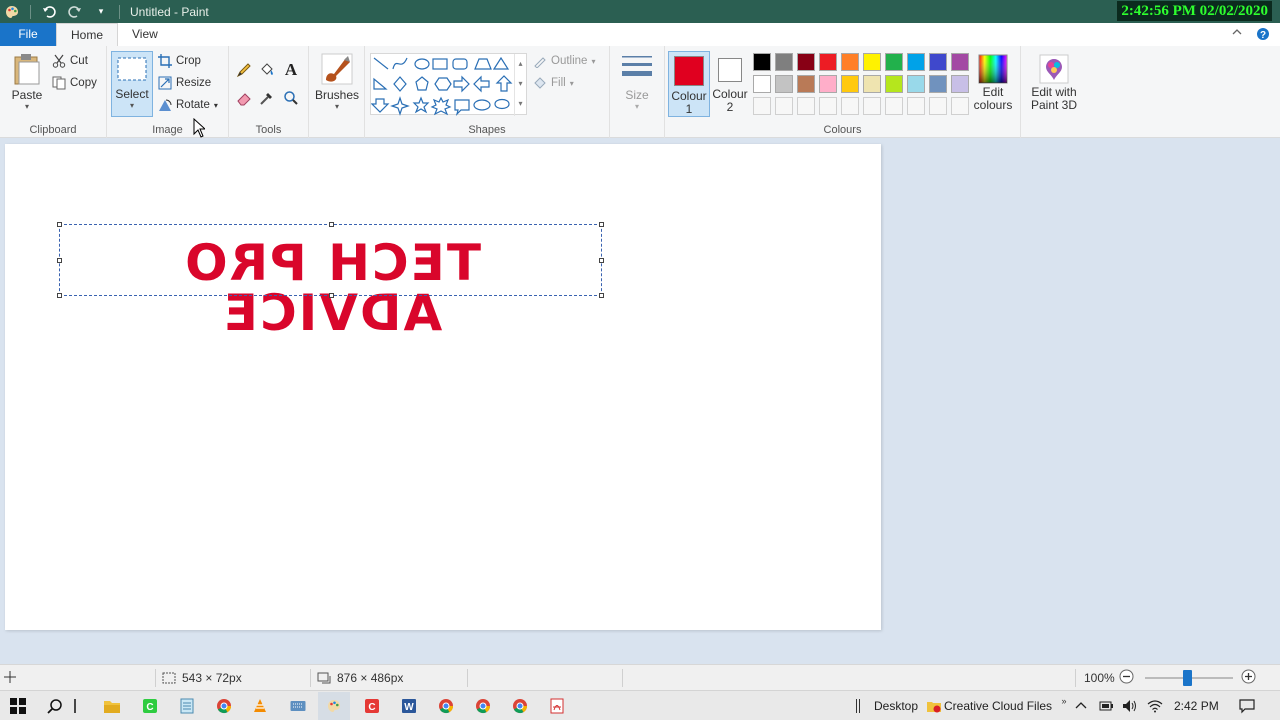 Image resolution: width=1280 pixels, height=720 pixels. What do you see at coordinates (637, 82) in the screenshot?
I see `size-button: Size ▾` at bounding box center [637, 82].